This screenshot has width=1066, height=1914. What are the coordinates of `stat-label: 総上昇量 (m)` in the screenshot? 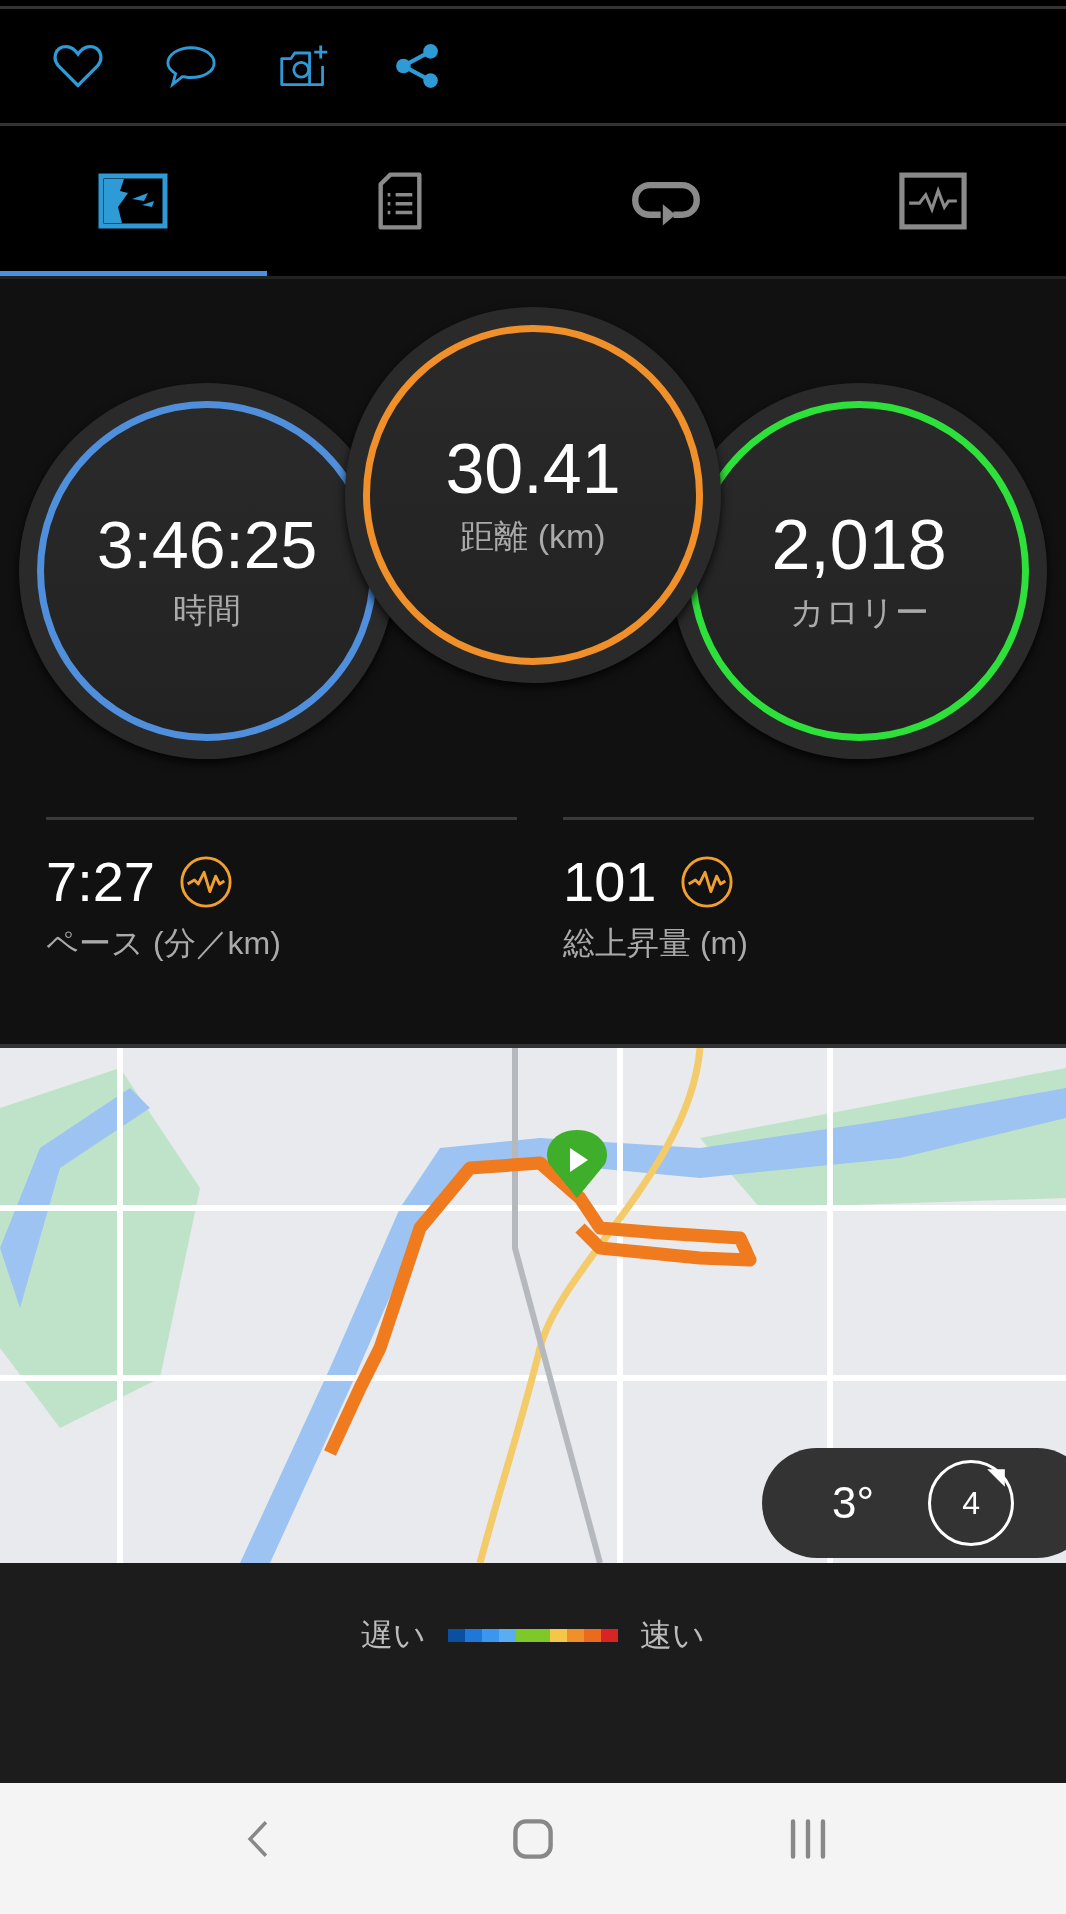 It's located at (656, 943).